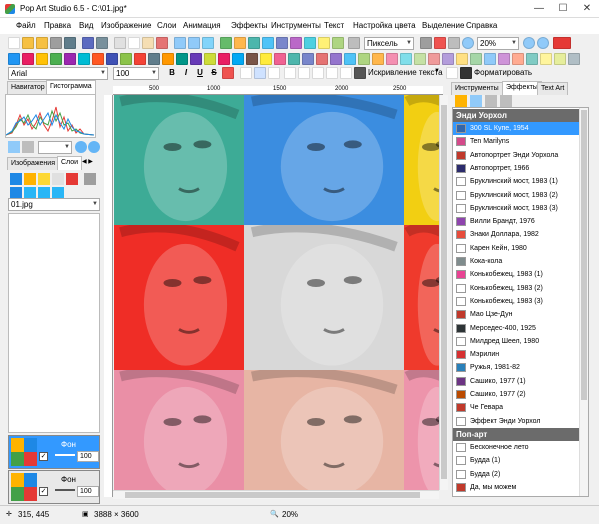 The image size is (599, 524). What do you see at coordinates (102, 43) in the screenshot?
I see `print-icon` at bounding box center [102, 43].